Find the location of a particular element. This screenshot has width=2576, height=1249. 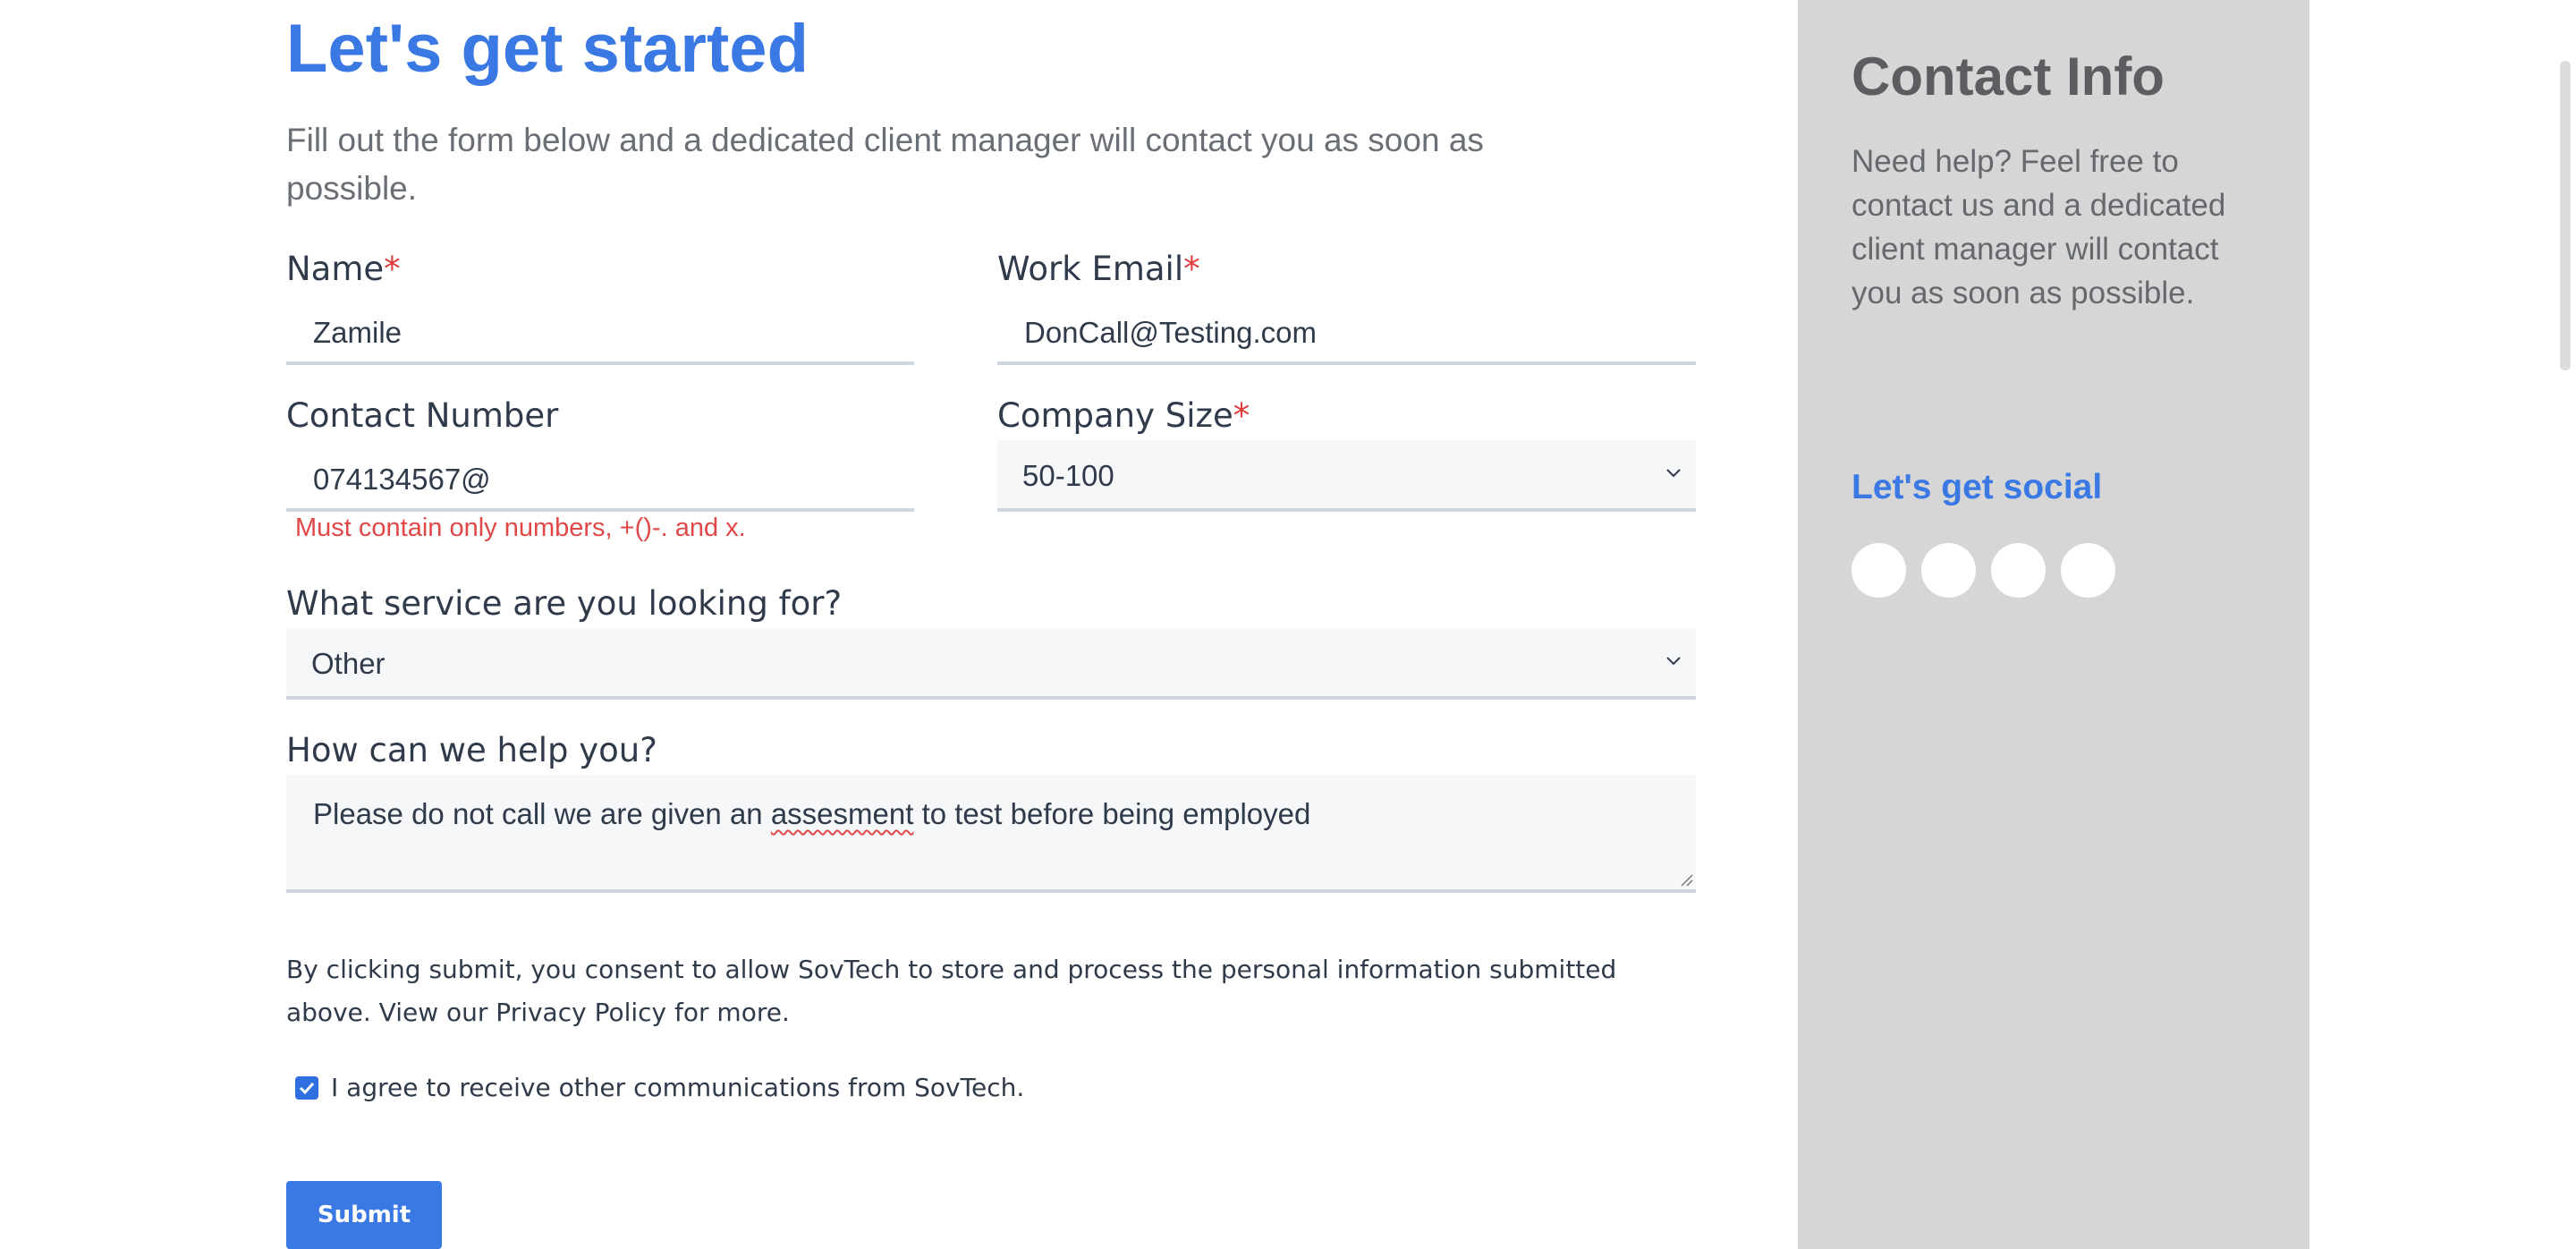

help-text-part: Please do not call we are given an is located at coordinates (542, 813).